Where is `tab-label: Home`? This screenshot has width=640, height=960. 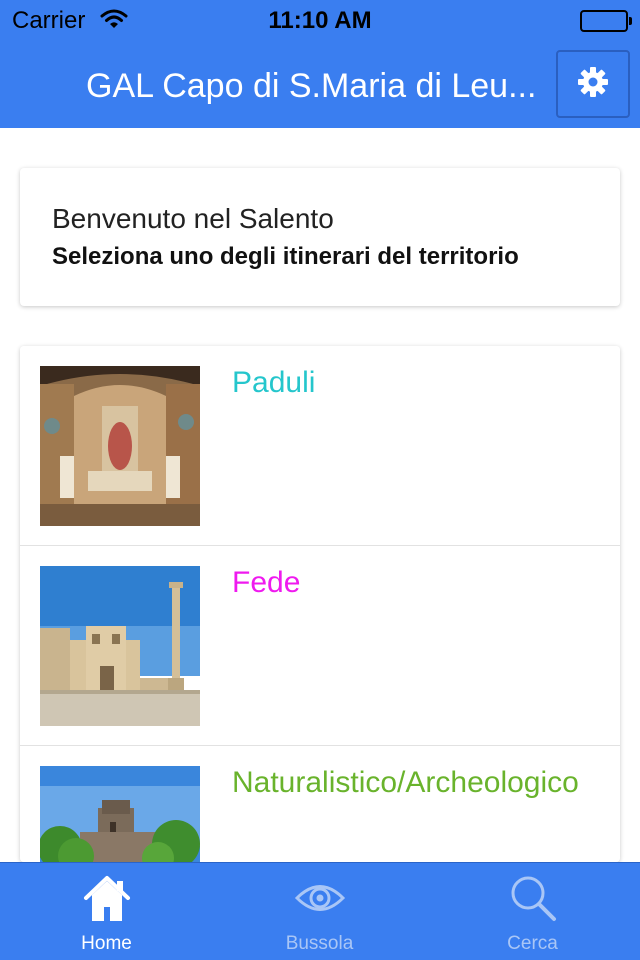
tab-label: Home is located at coordinates (106, 943).